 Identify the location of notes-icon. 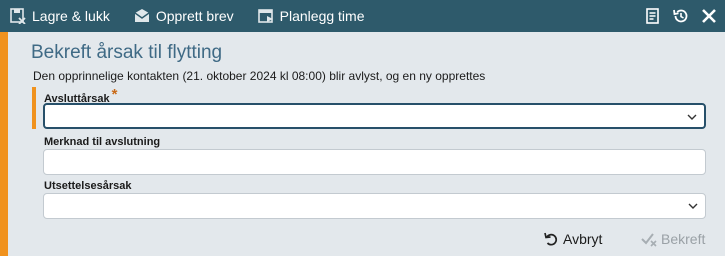
(653, 16).